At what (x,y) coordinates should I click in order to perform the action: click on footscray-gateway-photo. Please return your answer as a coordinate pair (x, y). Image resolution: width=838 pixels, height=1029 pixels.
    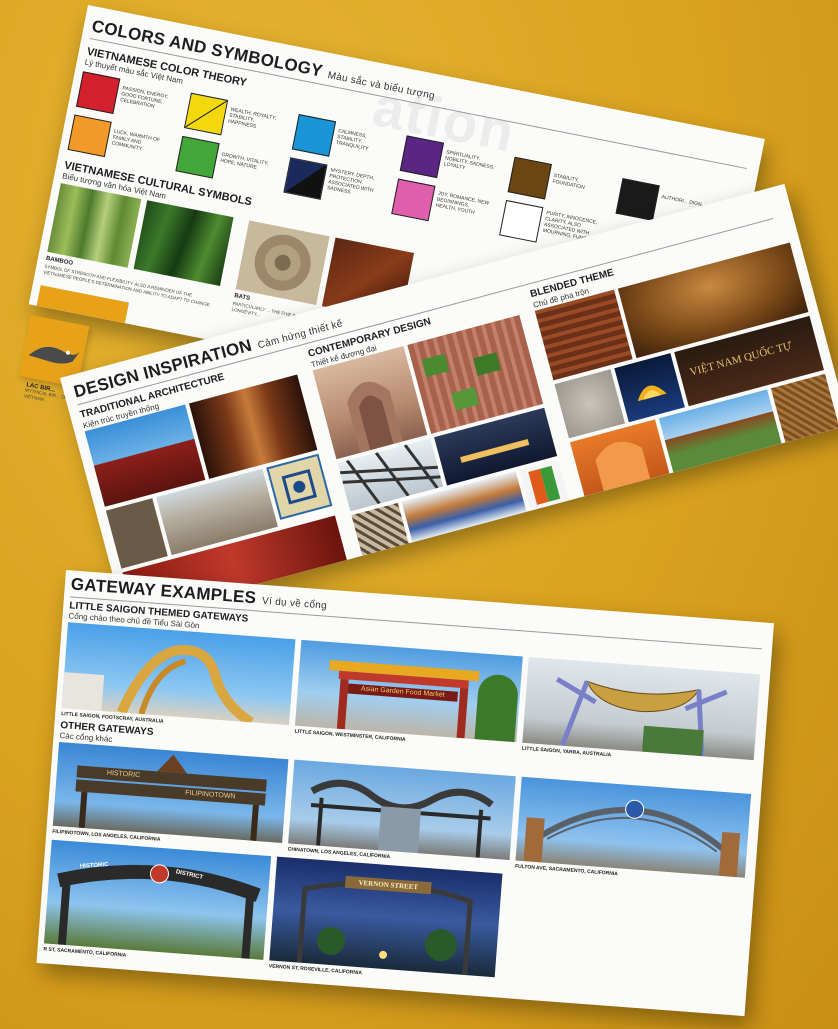
    Looking at the image, I should click on (178, 674).